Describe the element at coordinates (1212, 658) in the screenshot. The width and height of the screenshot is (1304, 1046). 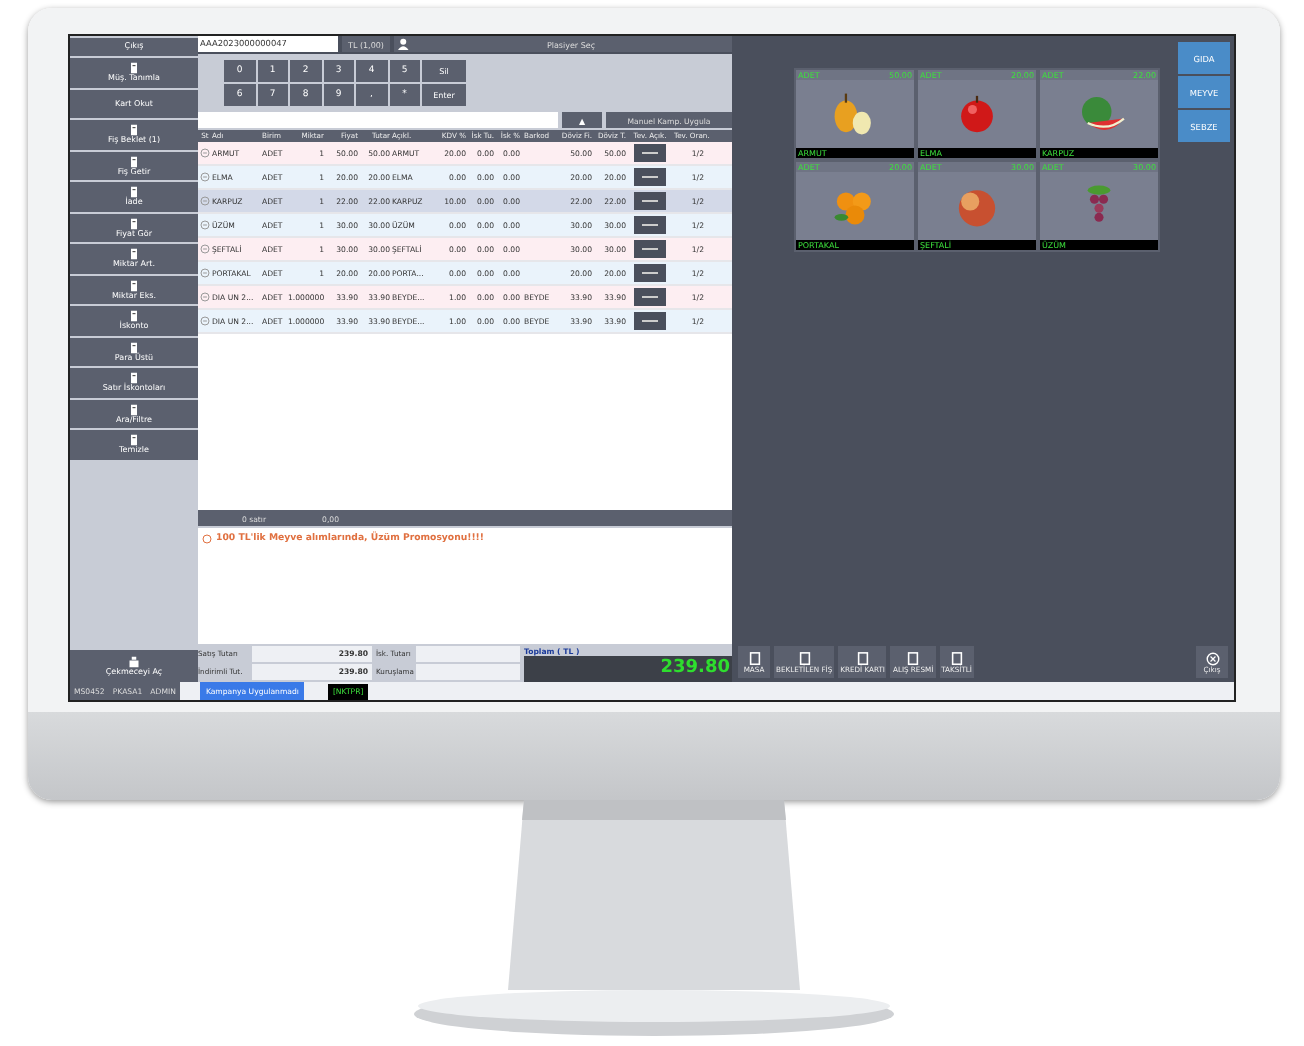
I see `close-icon` at that location.